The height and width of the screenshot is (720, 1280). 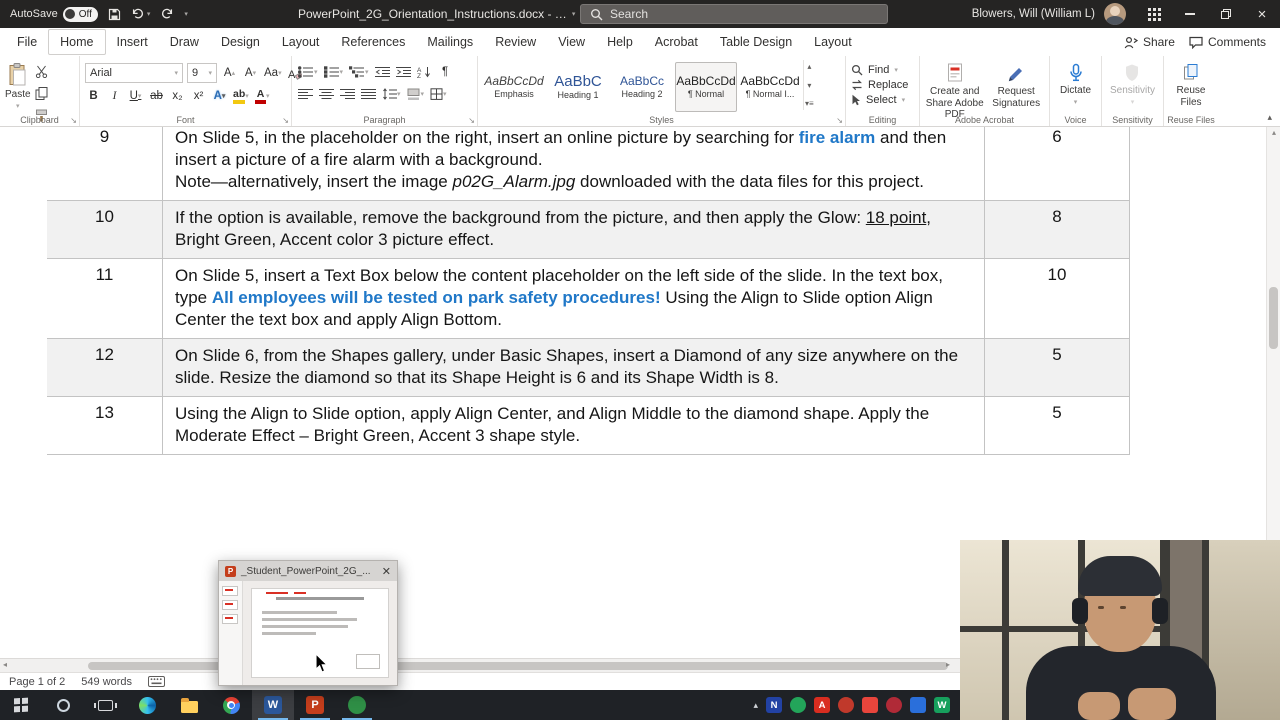 What do you see at coordinates (574, 14) in the screenshot?
I see `title-dropdown-chevron: ▾` at bounding box center [574, 14].